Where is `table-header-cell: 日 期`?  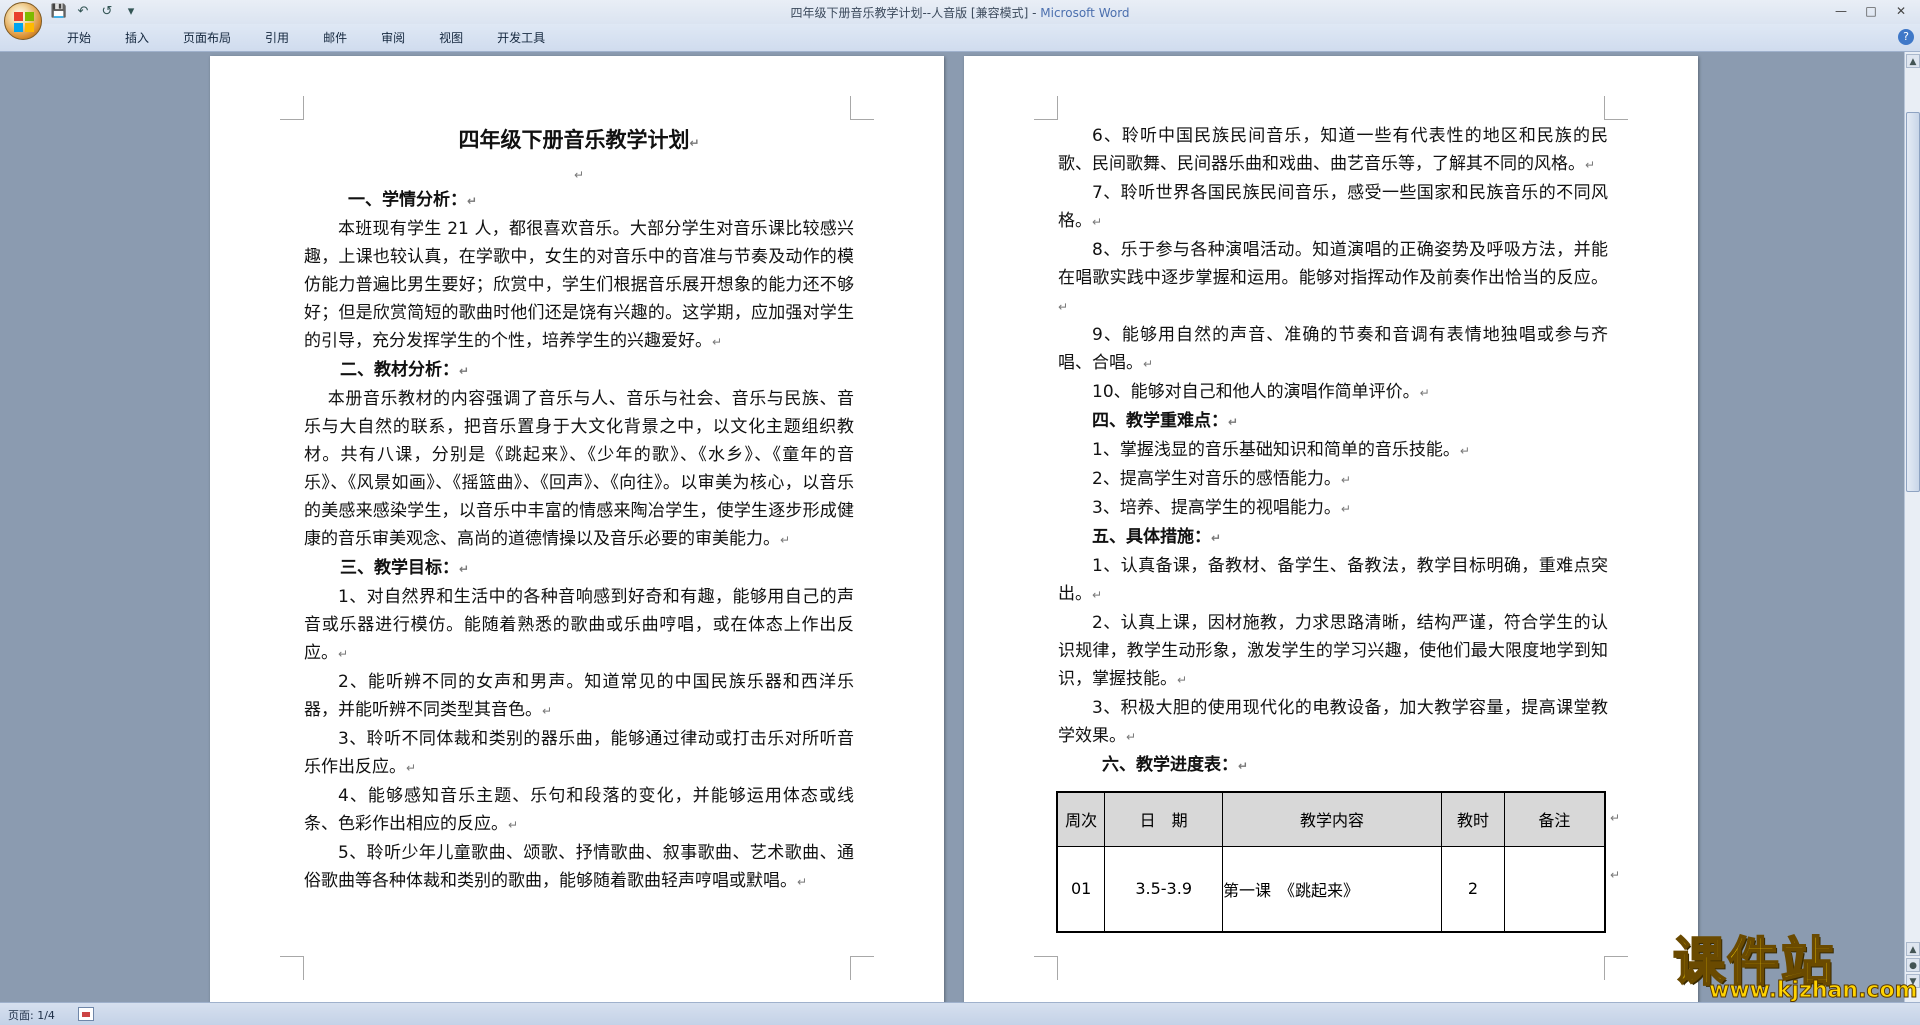
table-header-cell: 日 期 is located at coordinates (1163, 819).